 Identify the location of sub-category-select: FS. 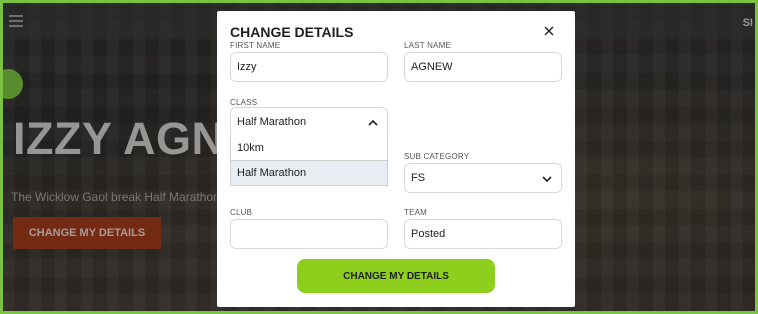
(483, 178).